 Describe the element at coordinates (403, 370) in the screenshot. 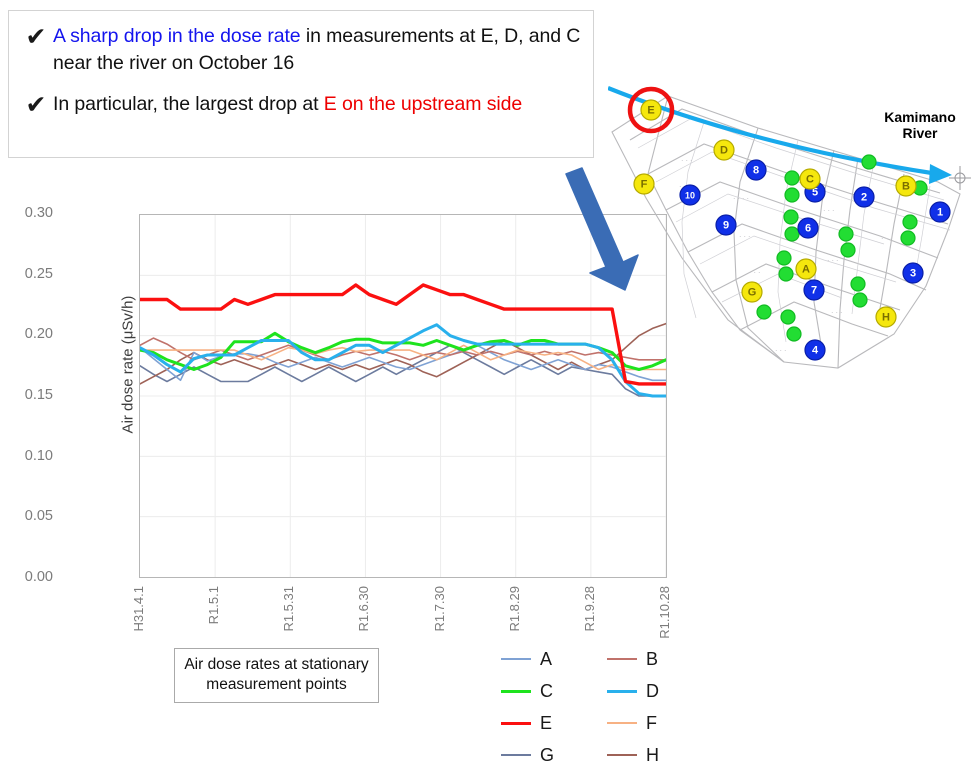

I see `series-line-g` at that location.